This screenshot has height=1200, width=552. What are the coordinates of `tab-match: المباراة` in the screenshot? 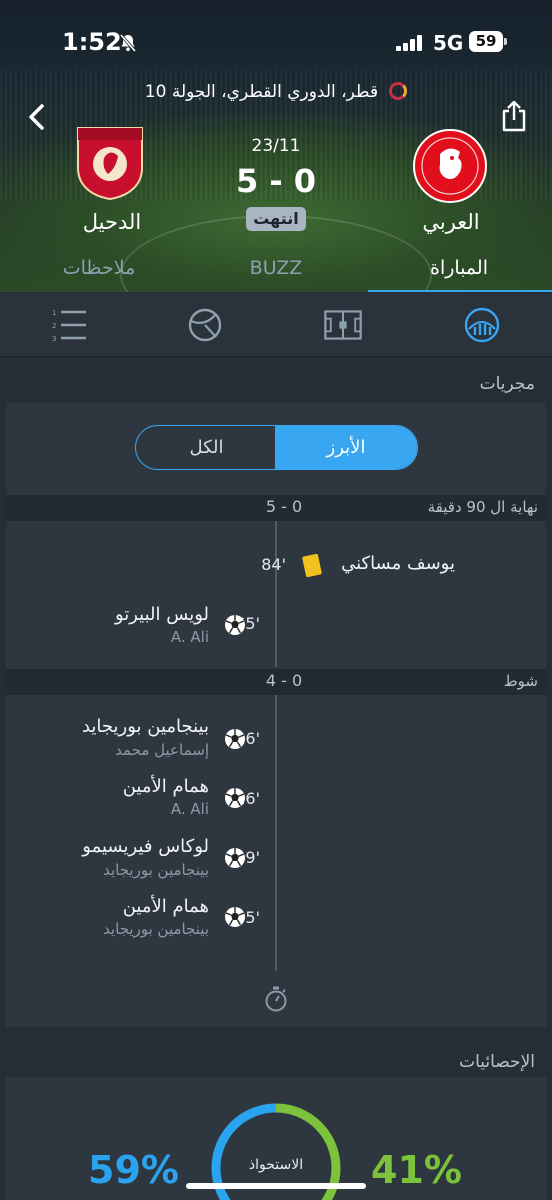 It's located at (459, 268).